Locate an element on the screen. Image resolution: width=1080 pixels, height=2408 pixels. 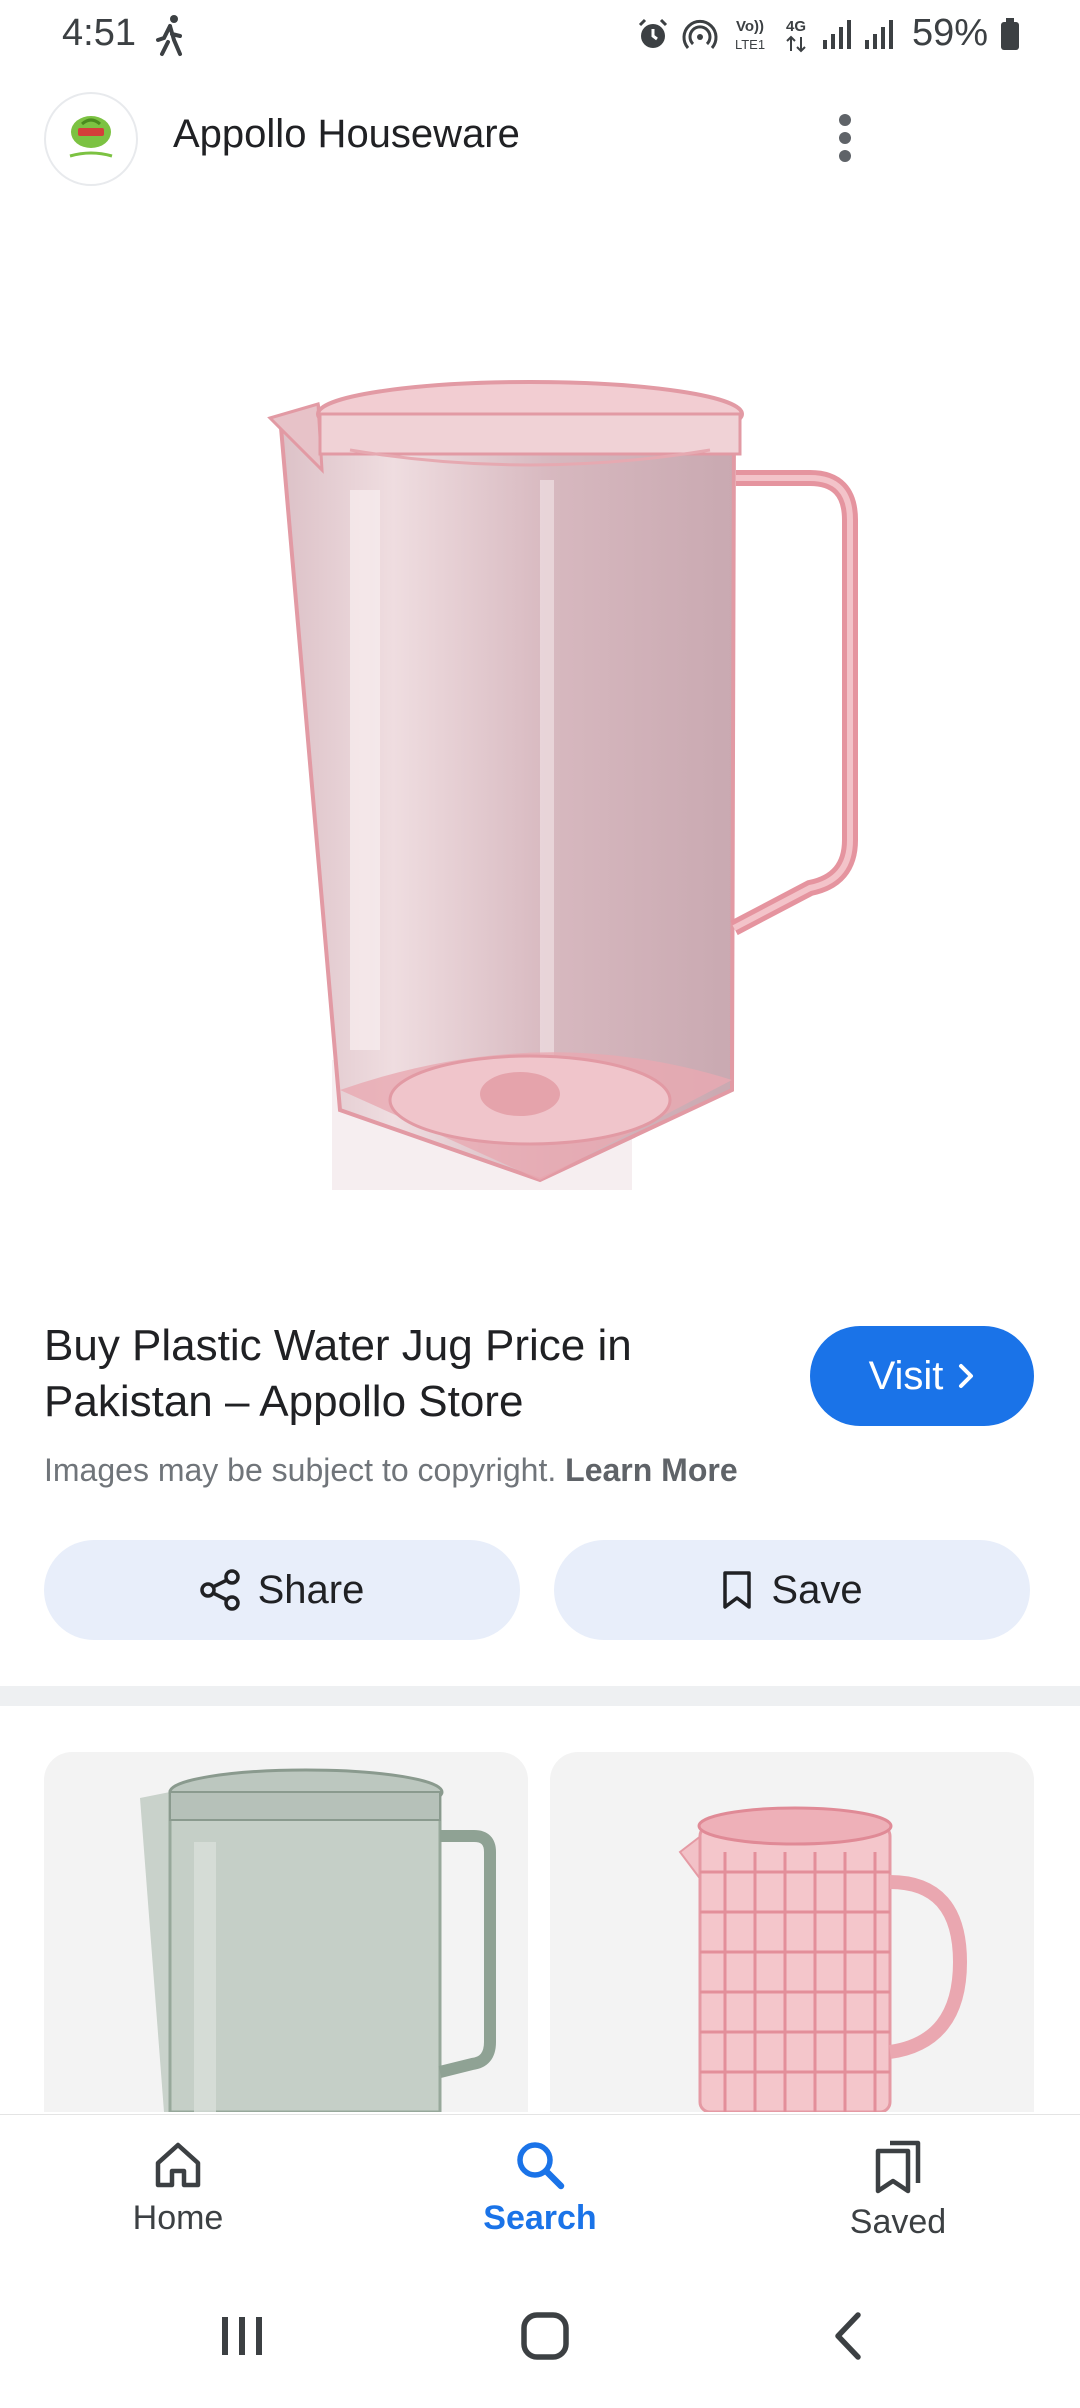
status-time: 4:51 is located at coordinates (99, 33).